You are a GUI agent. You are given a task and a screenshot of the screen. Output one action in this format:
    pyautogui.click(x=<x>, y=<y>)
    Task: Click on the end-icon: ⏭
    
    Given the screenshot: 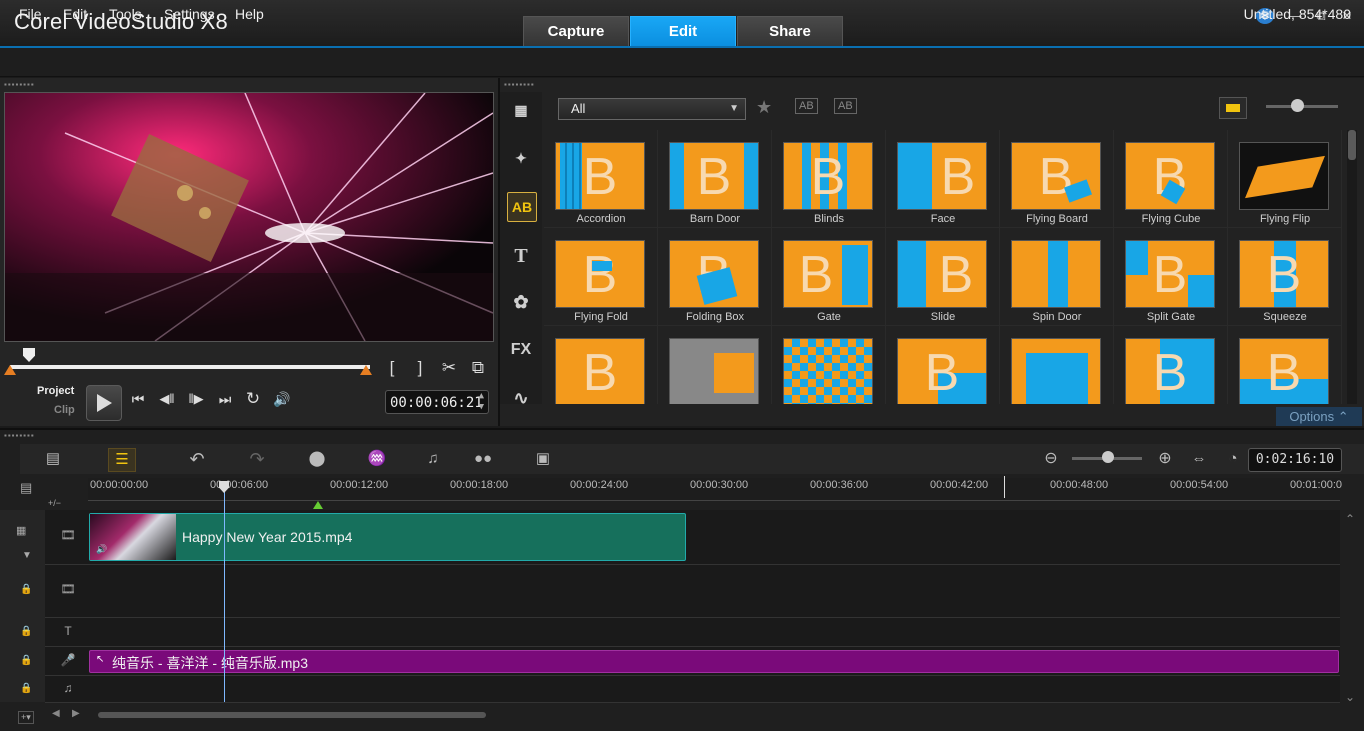 What is the action you would take?
    pyautogui.click(x=225, y=399)
    